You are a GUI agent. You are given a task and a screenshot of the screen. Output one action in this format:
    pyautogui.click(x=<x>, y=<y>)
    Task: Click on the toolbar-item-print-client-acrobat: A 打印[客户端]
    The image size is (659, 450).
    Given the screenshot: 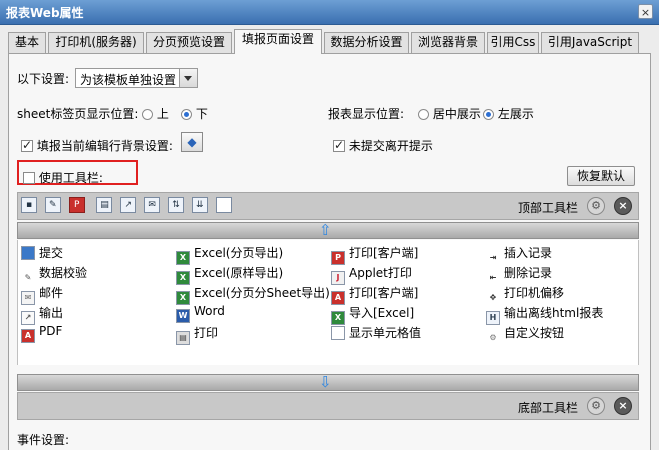 What is the action you would take?
    pyautogui.click(x=374, y=294)
    